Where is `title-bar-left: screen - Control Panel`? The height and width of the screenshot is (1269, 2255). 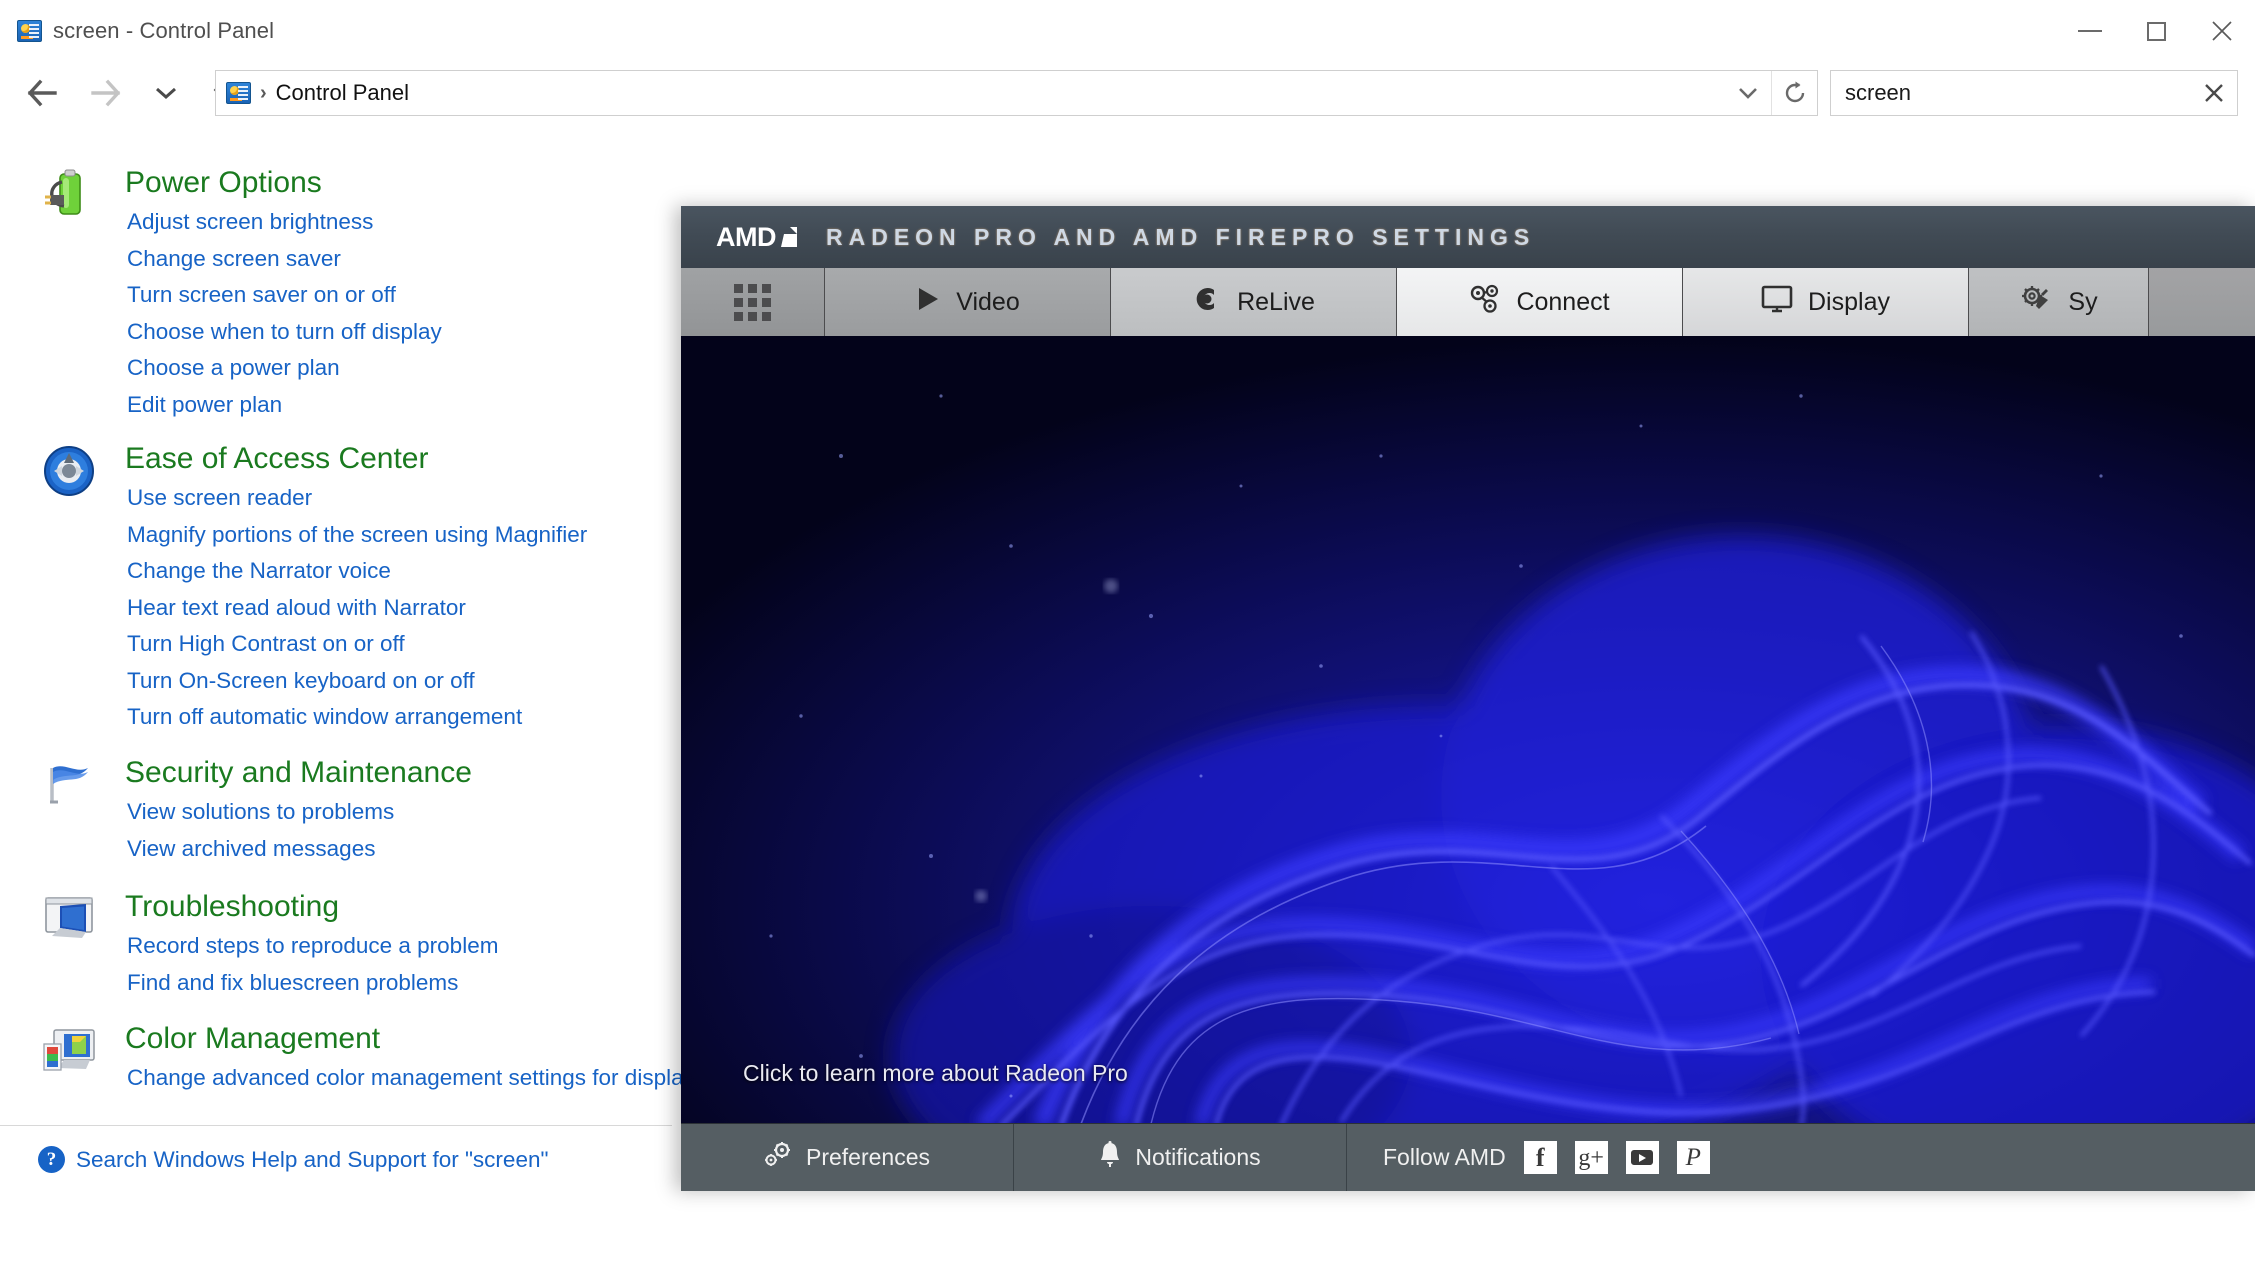
title-bar-left: screen - Control Panel is located at coordinates (137, 31).